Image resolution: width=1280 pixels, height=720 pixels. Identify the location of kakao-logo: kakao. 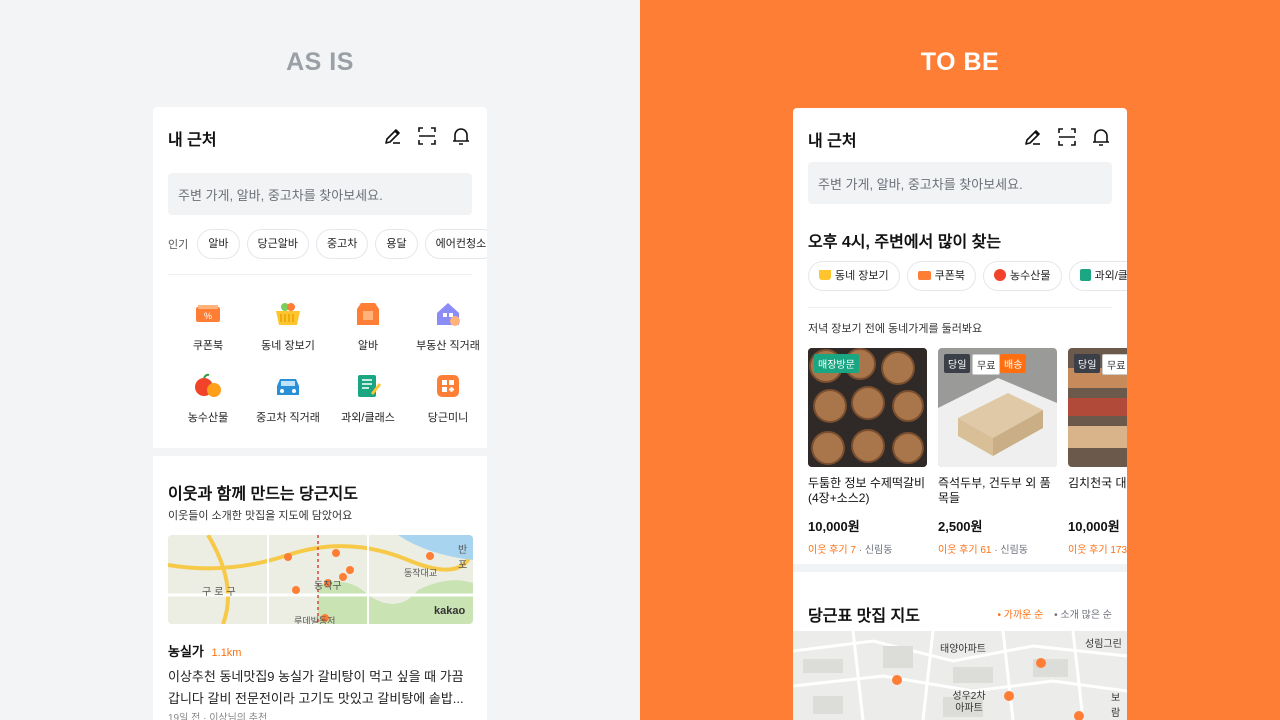
(450, 611).